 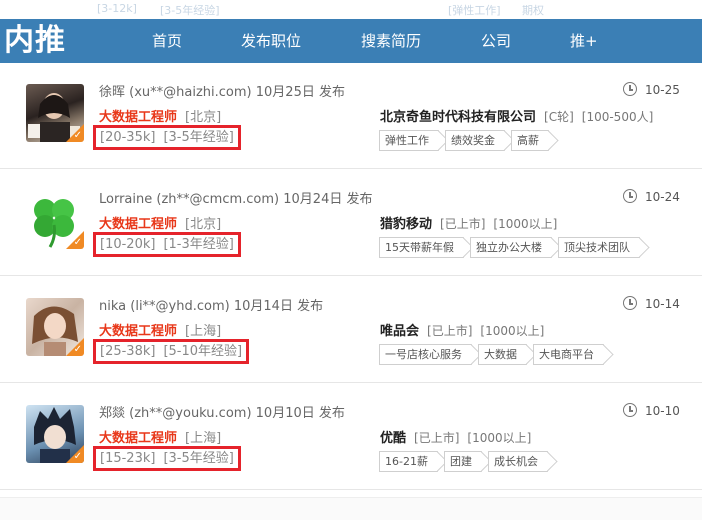 What do you see at coordinates (408, 461) in the screenshot?
I see `company-tag: 16-21薪` at bounding box center [408, 461].